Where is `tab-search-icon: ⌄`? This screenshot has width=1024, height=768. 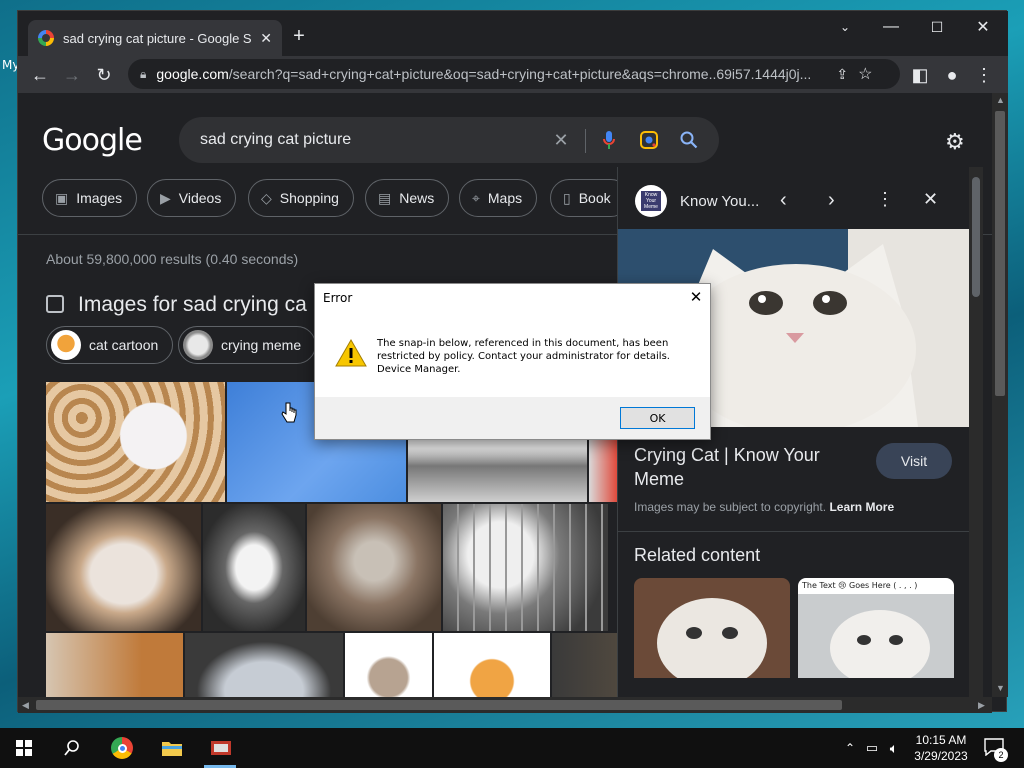 tab-search-icon: ⌄ is located at coordinates (845, 27).